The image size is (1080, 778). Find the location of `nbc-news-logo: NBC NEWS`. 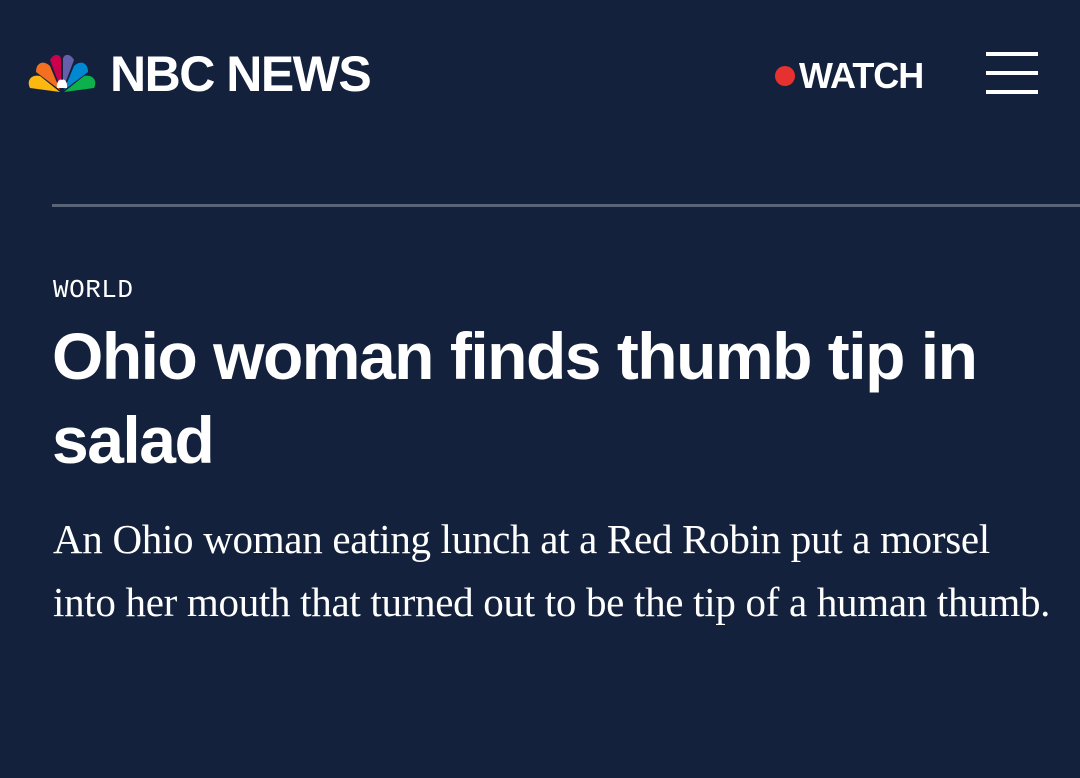

nbc-news-logo: NBC NEWS is located at coordinates (199, 74).